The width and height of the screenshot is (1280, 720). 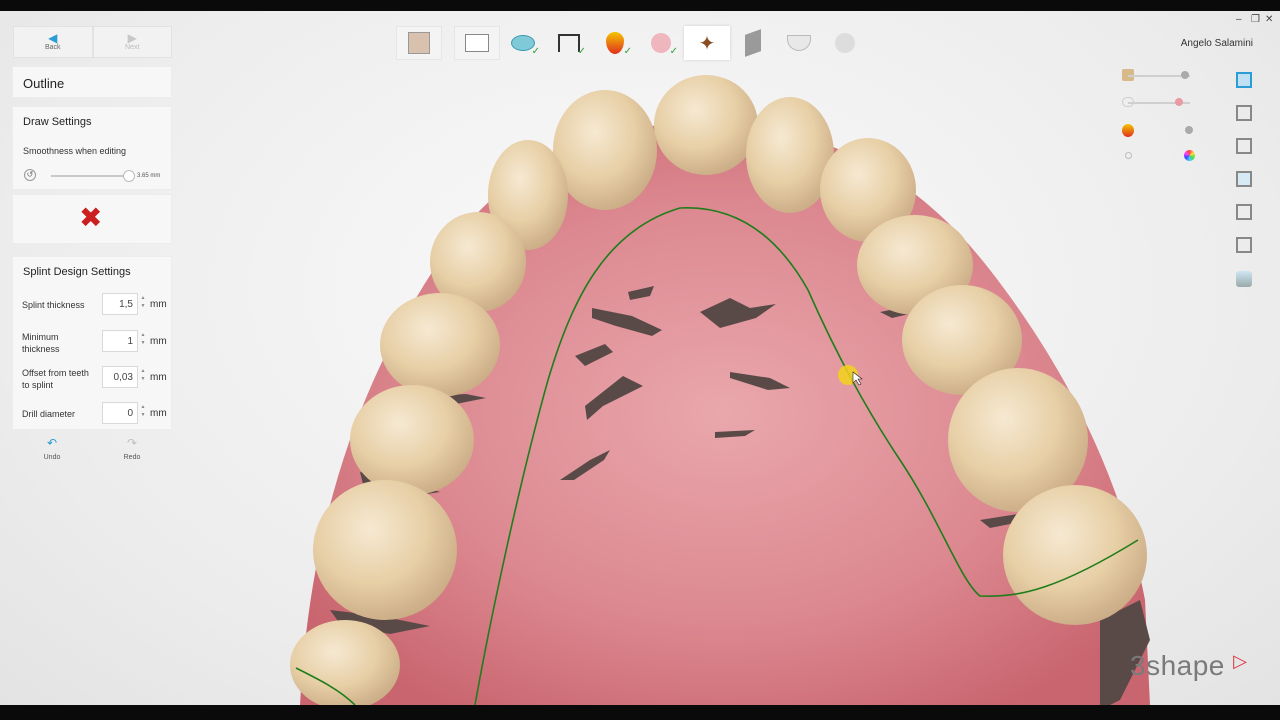 I want to click on redo-icon: ↷, so click(x=132, y=443).